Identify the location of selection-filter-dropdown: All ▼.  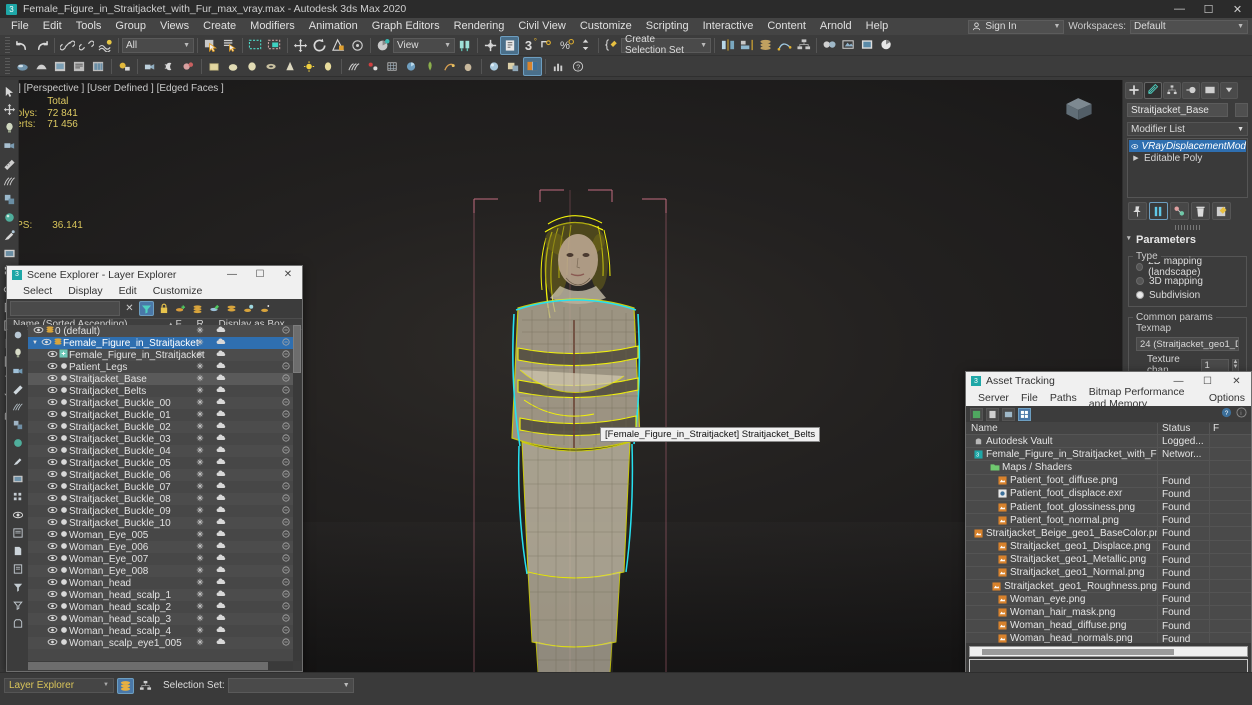
(158, 45).